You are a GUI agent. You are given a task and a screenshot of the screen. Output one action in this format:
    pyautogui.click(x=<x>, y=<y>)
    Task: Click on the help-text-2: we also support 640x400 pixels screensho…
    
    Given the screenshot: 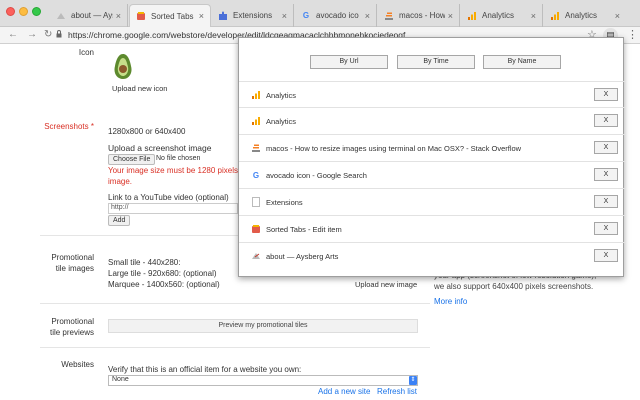 What is the action you would take?
    pyautogui.click(x=514, y=286)
    